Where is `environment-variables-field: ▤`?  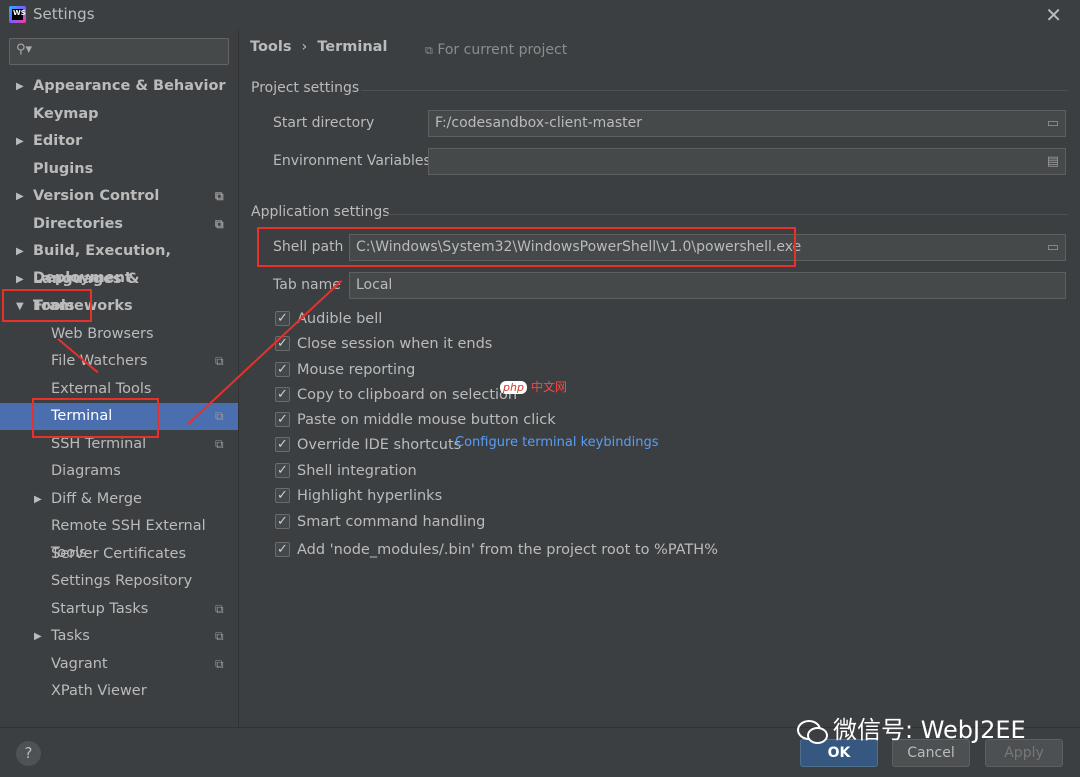
environment-variables-field: ▤ is located at coordinates (747, 161).